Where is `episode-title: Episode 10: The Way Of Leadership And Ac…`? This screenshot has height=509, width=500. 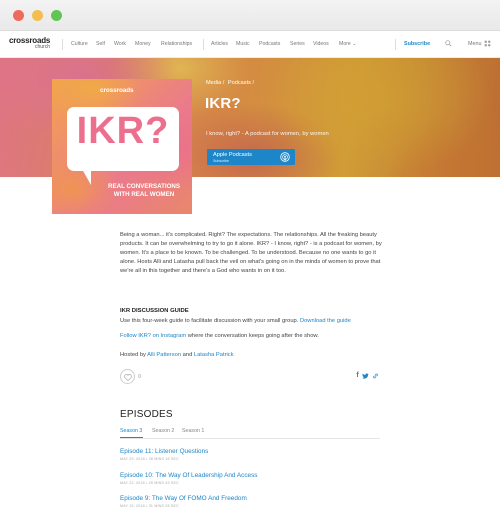 episode-title: Episode 10: The Way Of Leadership And Ac… is located at coordinates (188, 475).